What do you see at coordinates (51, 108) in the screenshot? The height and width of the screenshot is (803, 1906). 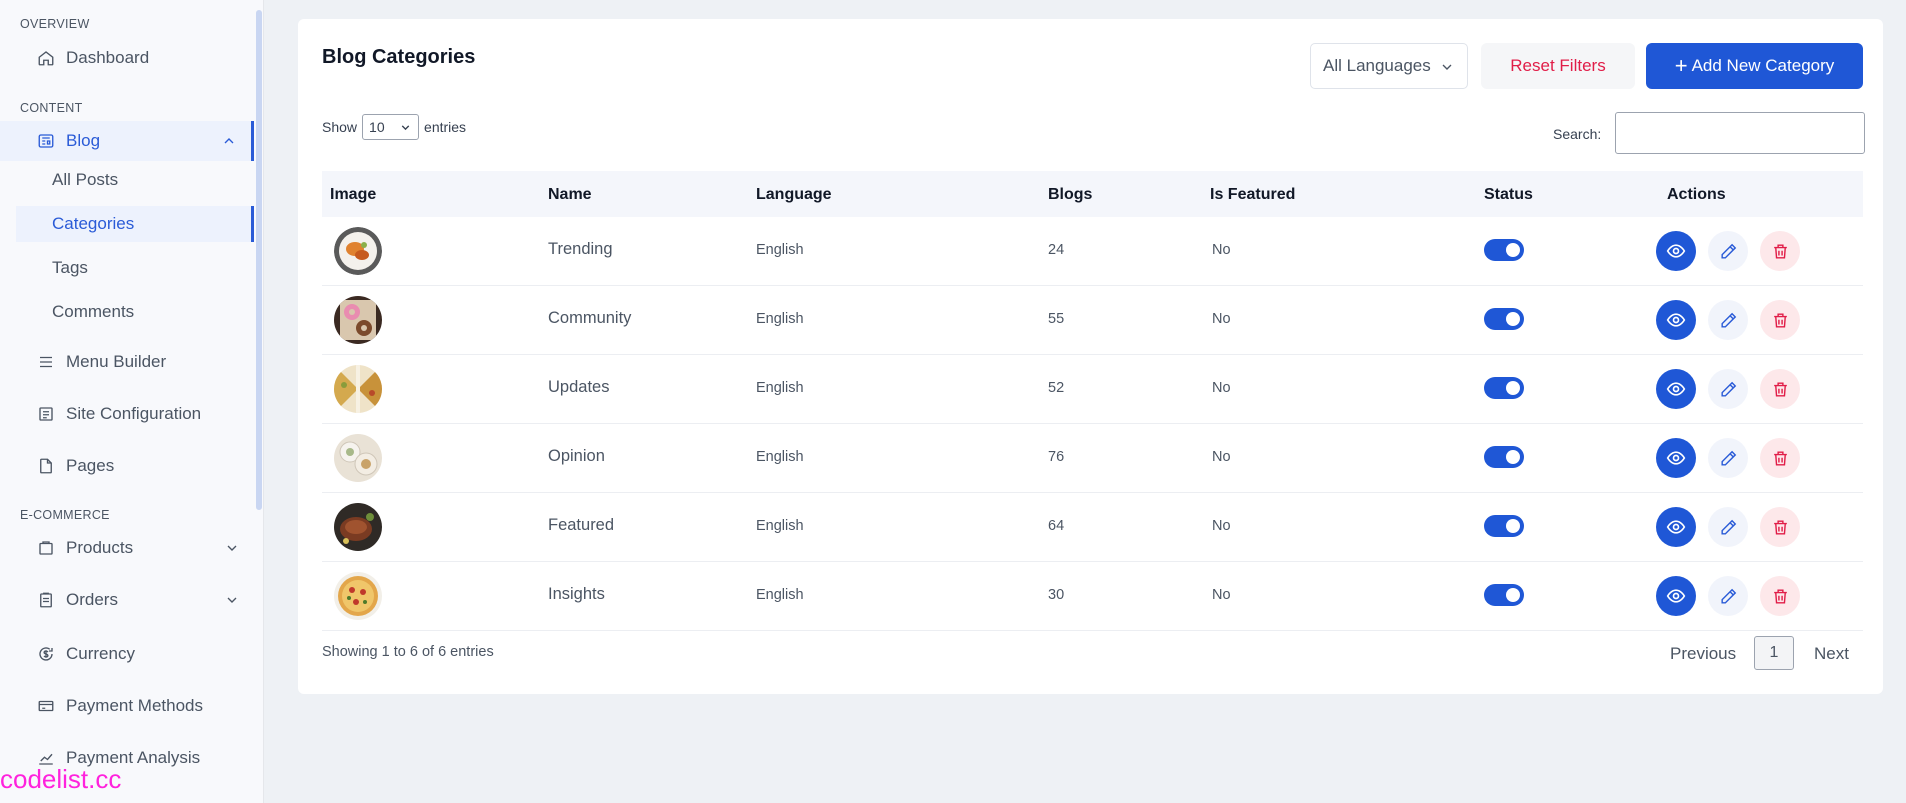 I see `section-content: CONTENT` at bounding box center [51, 108].